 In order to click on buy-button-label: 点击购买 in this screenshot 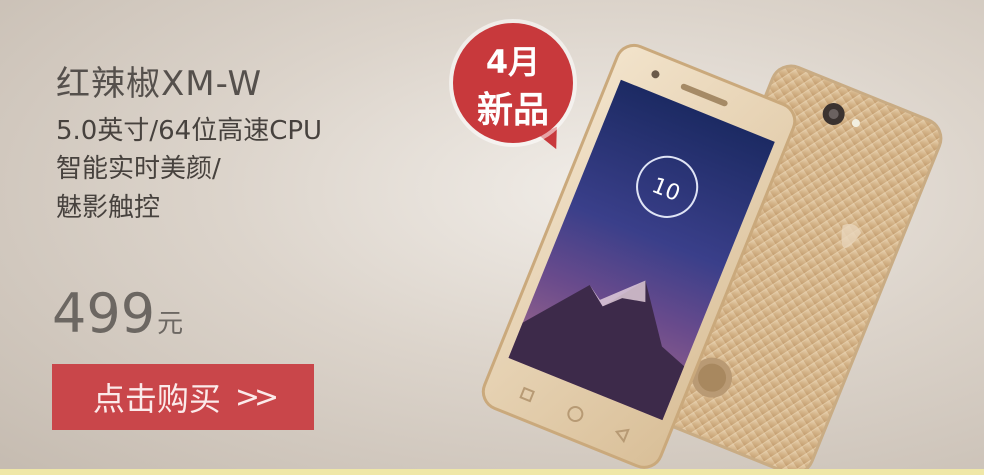, I will do `click(156, 399)`.